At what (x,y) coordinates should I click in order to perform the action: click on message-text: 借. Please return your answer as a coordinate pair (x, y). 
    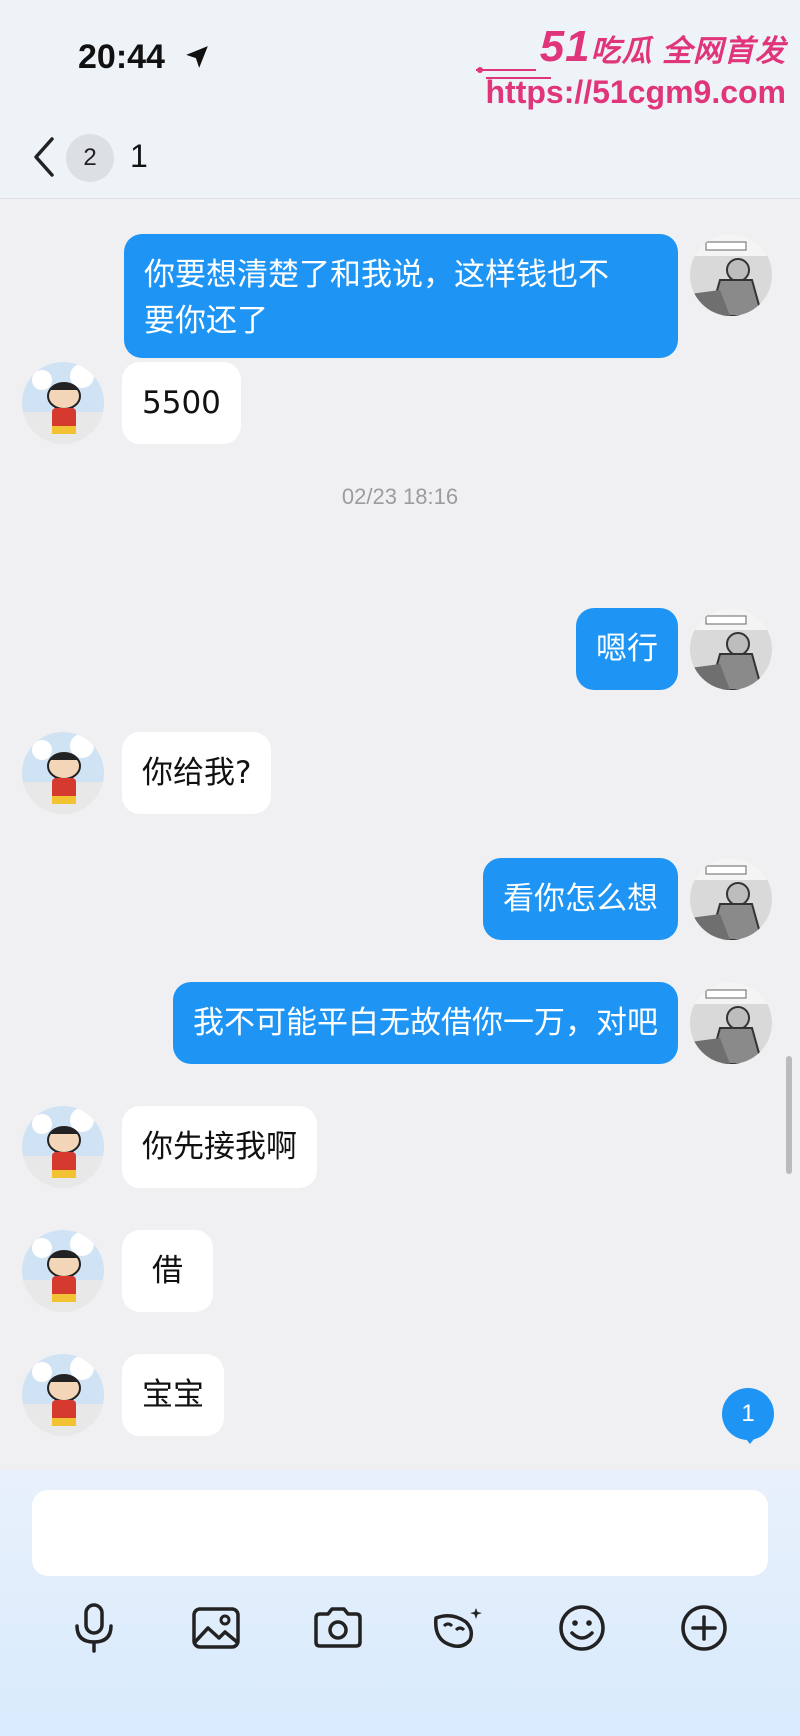
    Looking at the image, I should click on (167, 1271).